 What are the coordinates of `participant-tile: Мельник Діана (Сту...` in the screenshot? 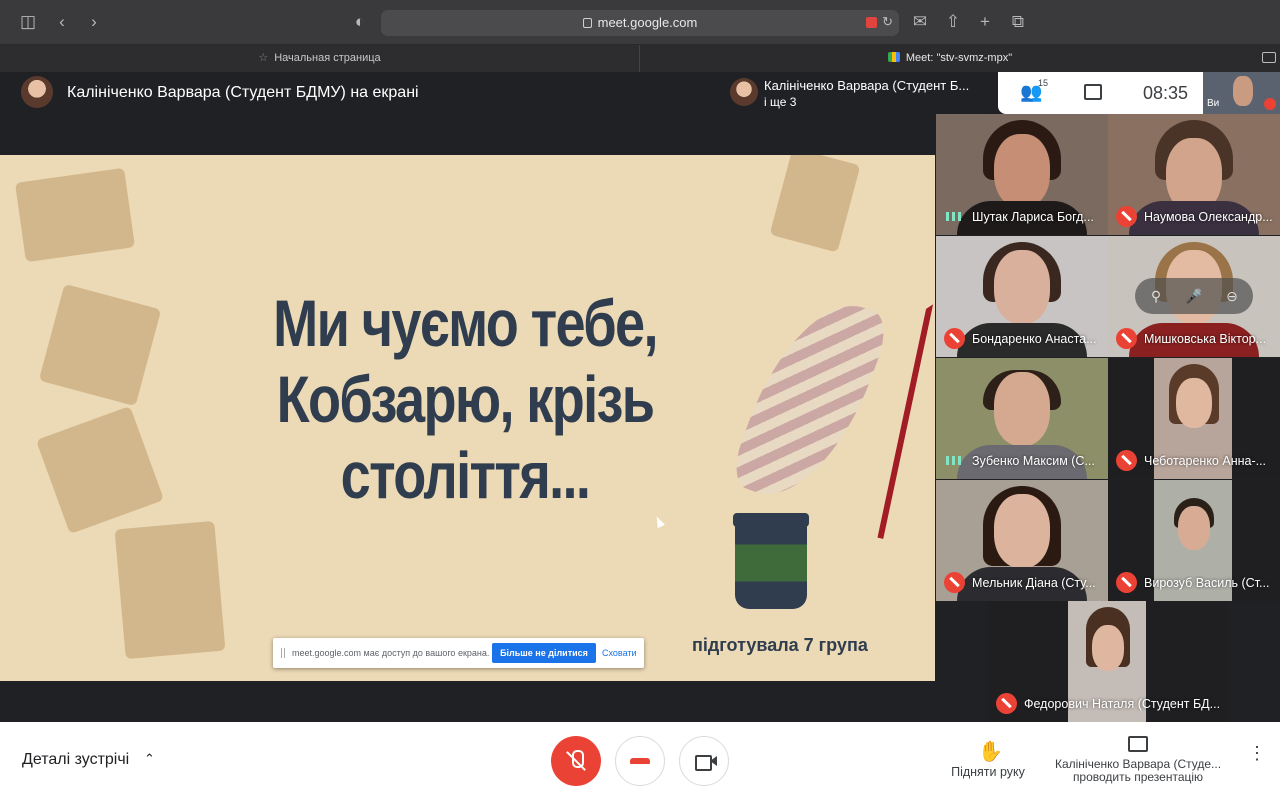 It's located at (1022, 540).